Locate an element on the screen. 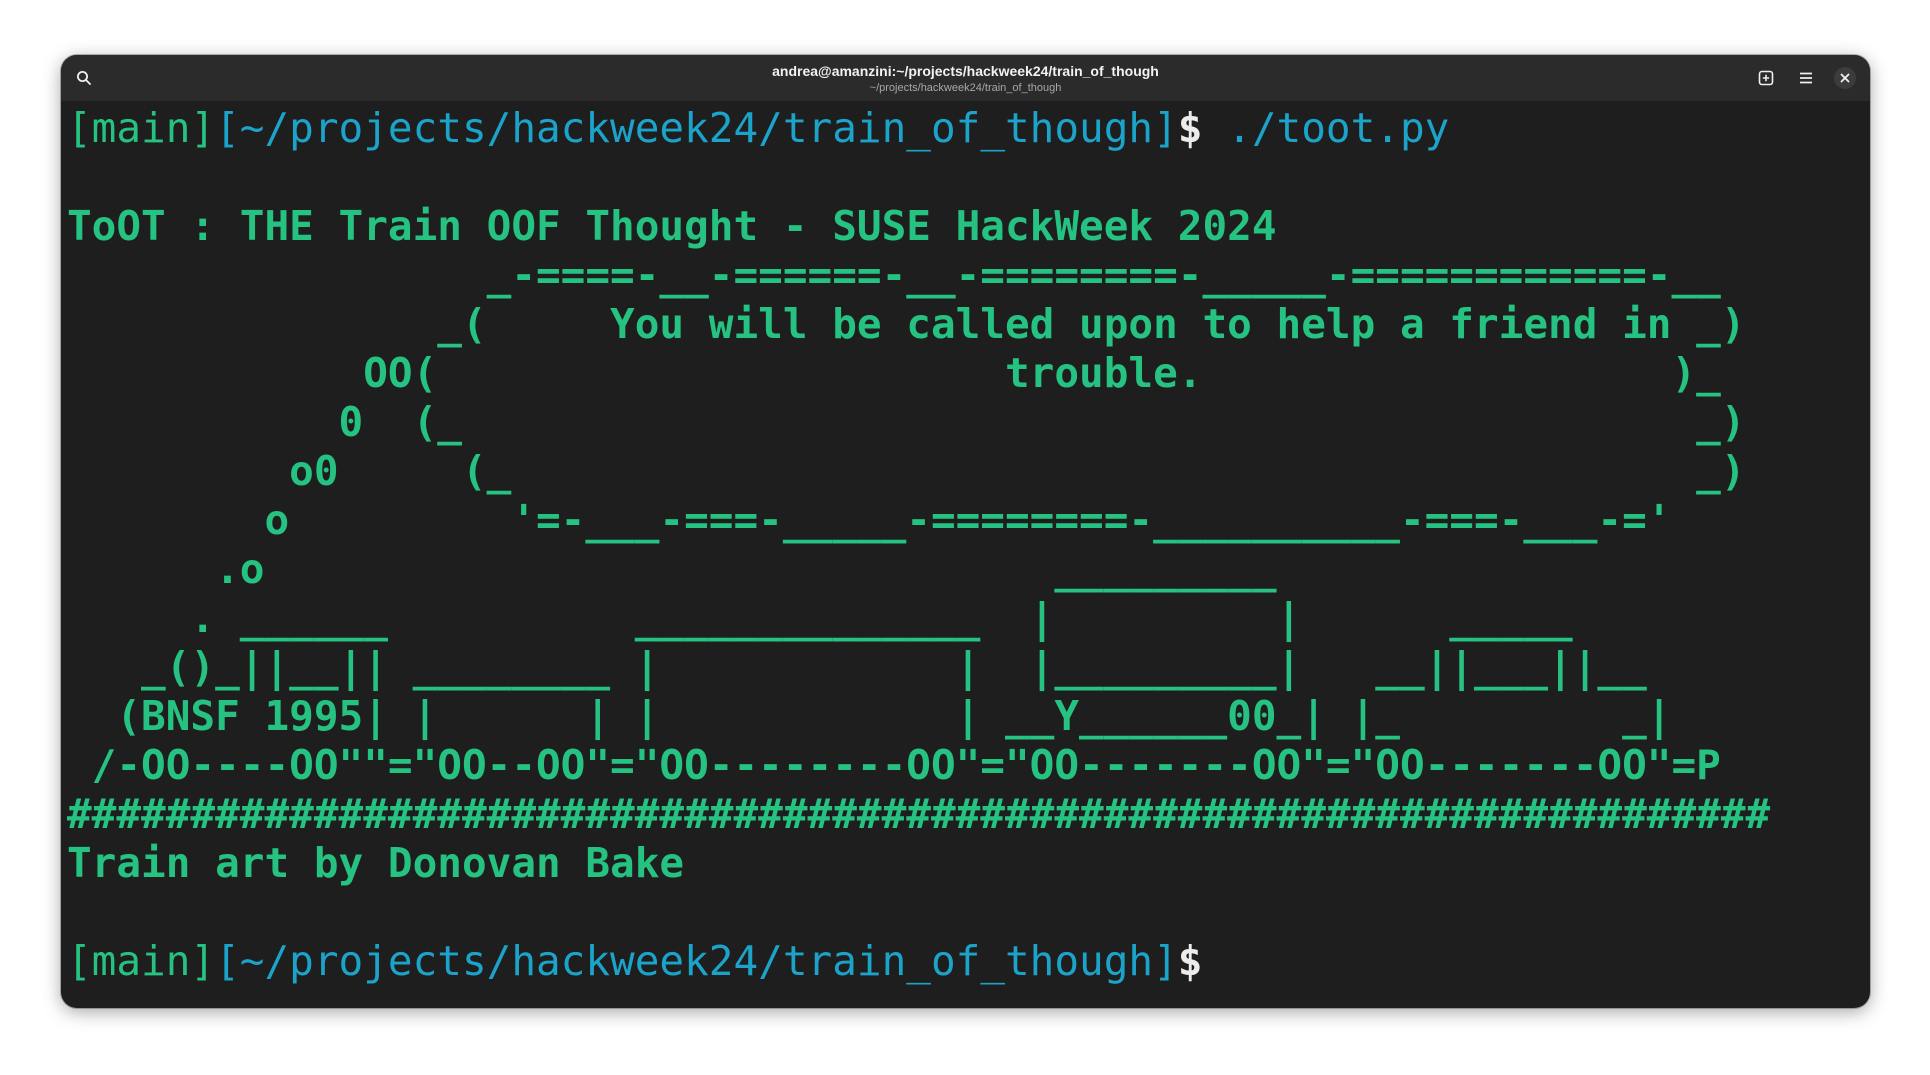  ascii-art-line: o0 (_ _) is located at coordinates (906, 471).